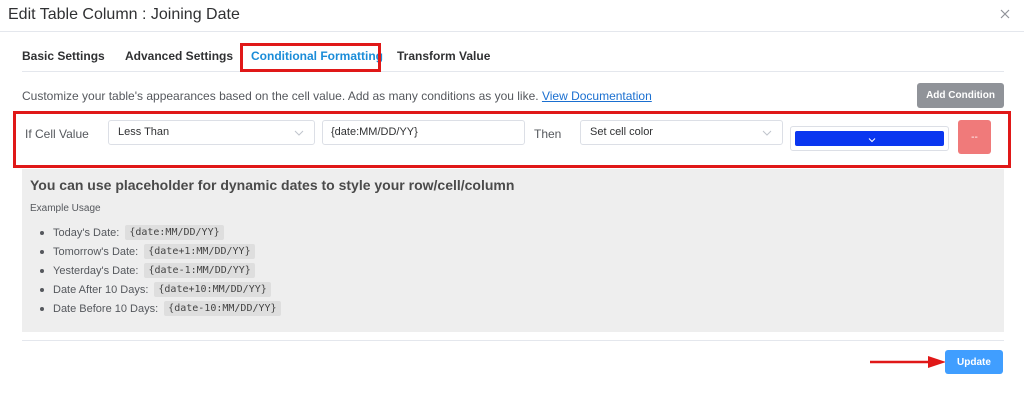  Describe the element at coordinates (681, 132) in the screenshot. I see `action-select: Set cell color` at that location.